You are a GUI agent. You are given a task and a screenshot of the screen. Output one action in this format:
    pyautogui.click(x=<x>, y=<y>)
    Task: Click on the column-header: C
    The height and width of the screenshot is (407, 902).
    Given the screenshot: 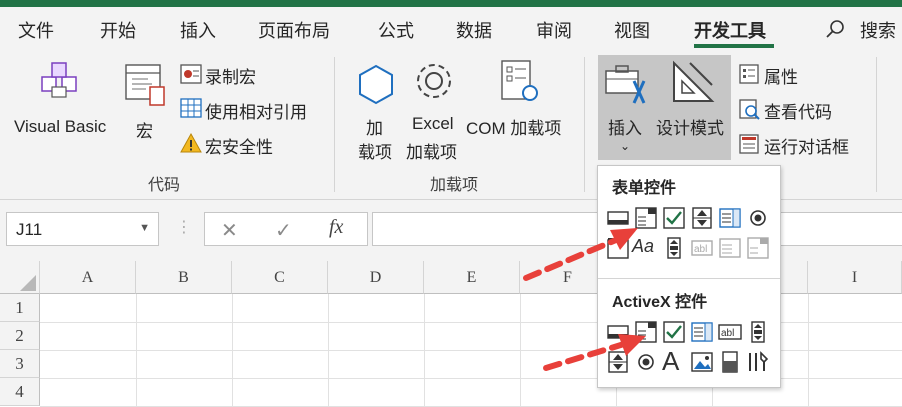 What is the action you would take?
    pyautogui.click(x=280, y=277)
    